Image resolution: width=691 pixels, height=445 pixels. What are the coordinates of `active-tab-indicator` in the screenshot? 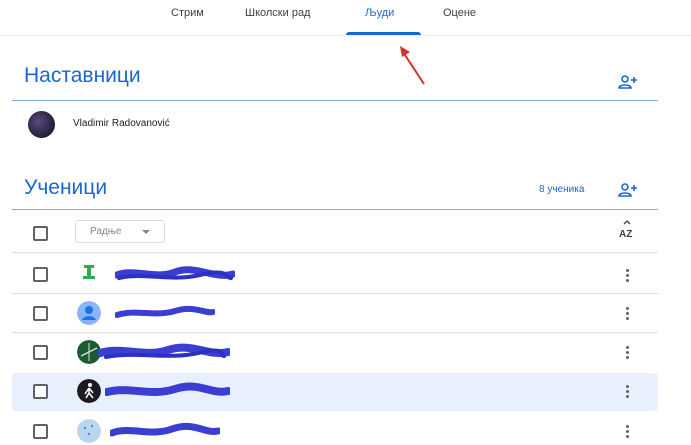 It's located at (383, 33).